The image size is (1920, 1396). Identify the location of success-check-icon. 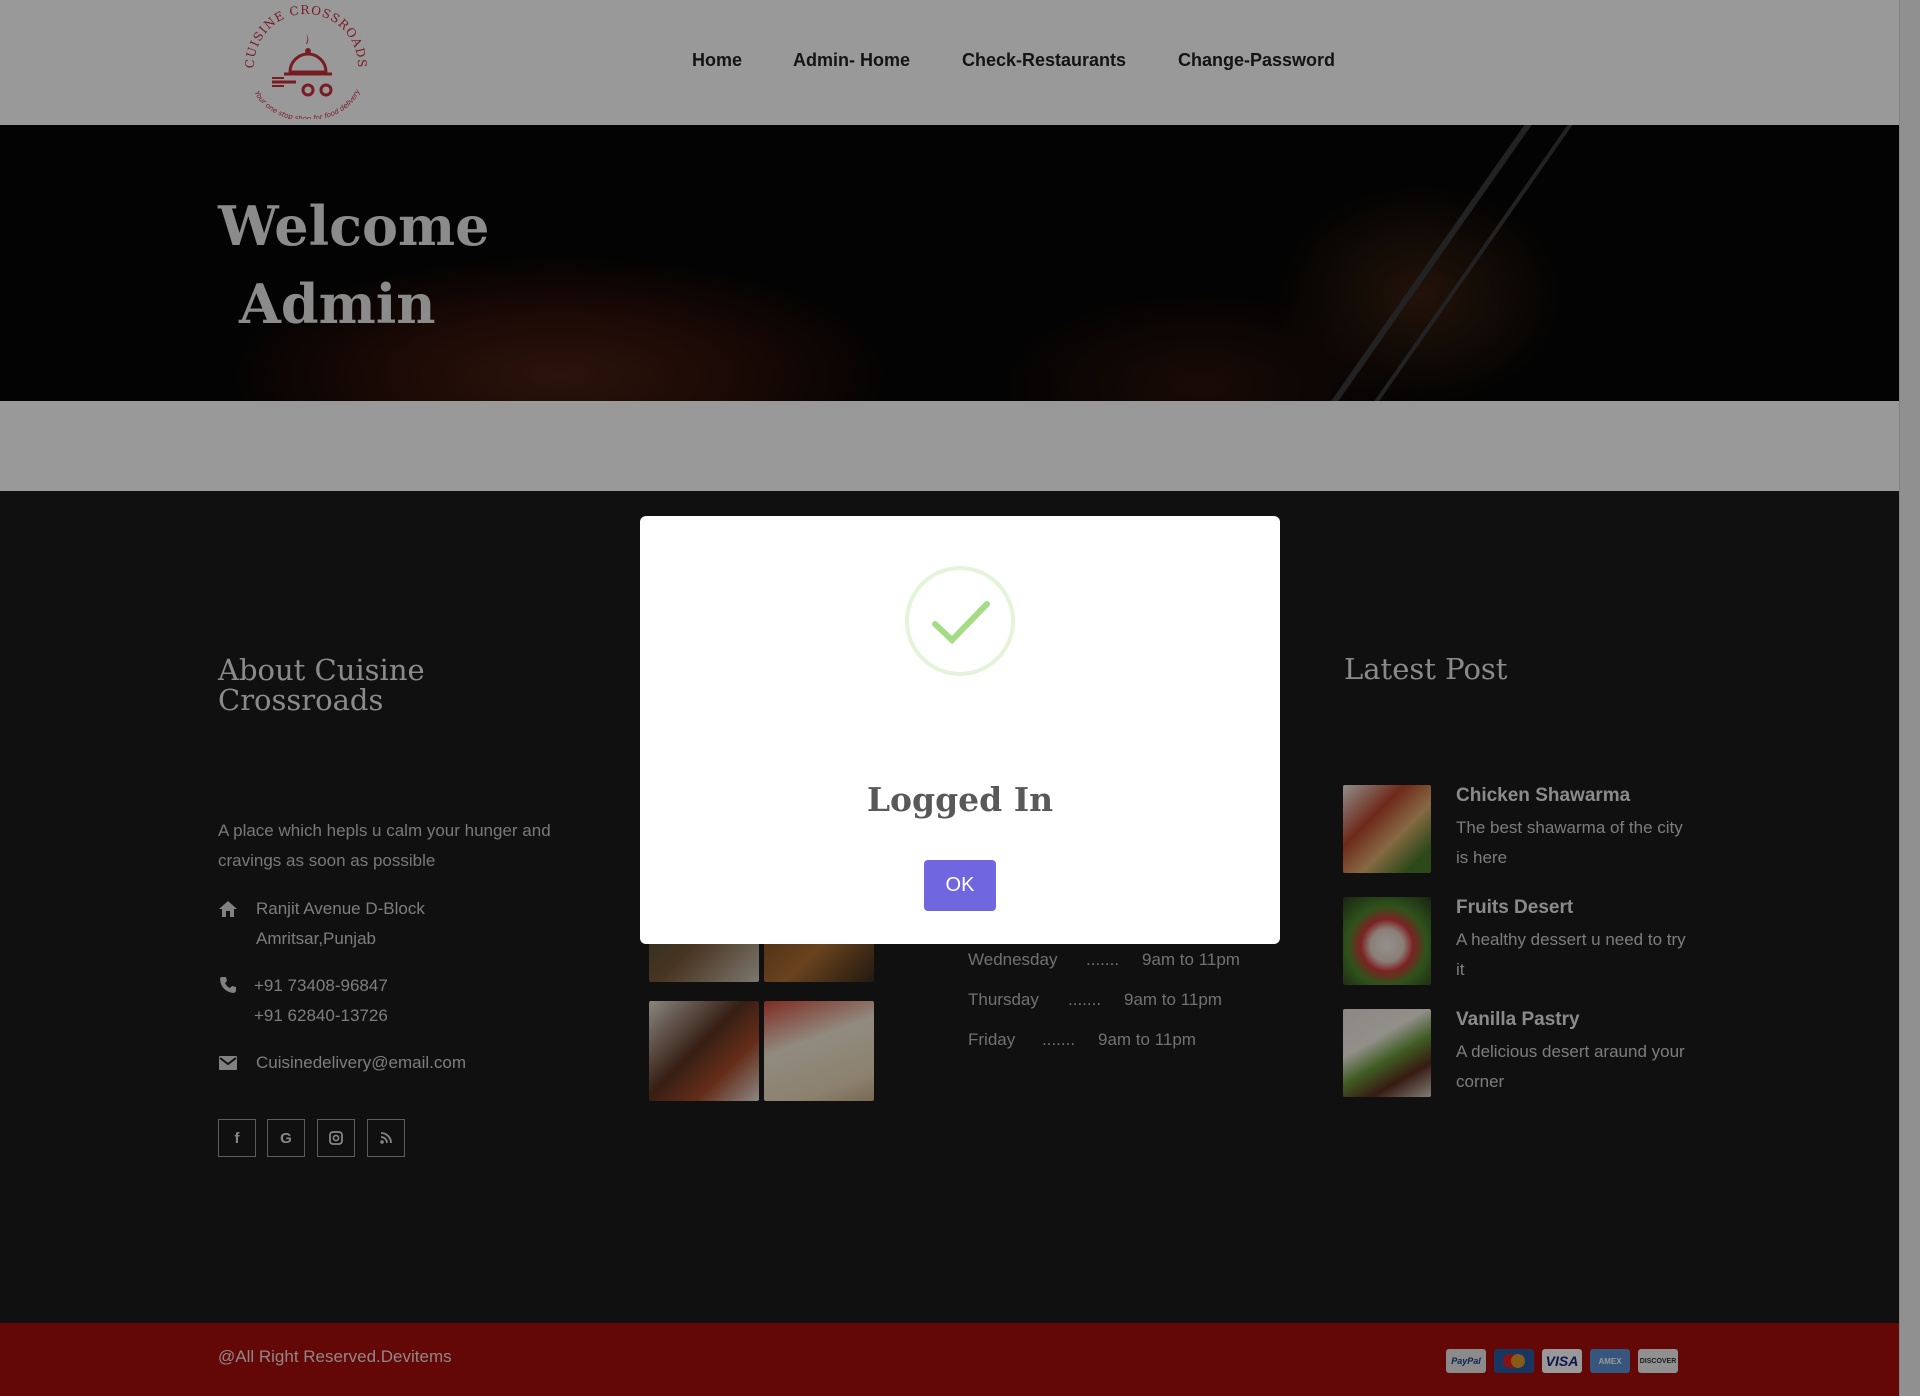
(960, 621).